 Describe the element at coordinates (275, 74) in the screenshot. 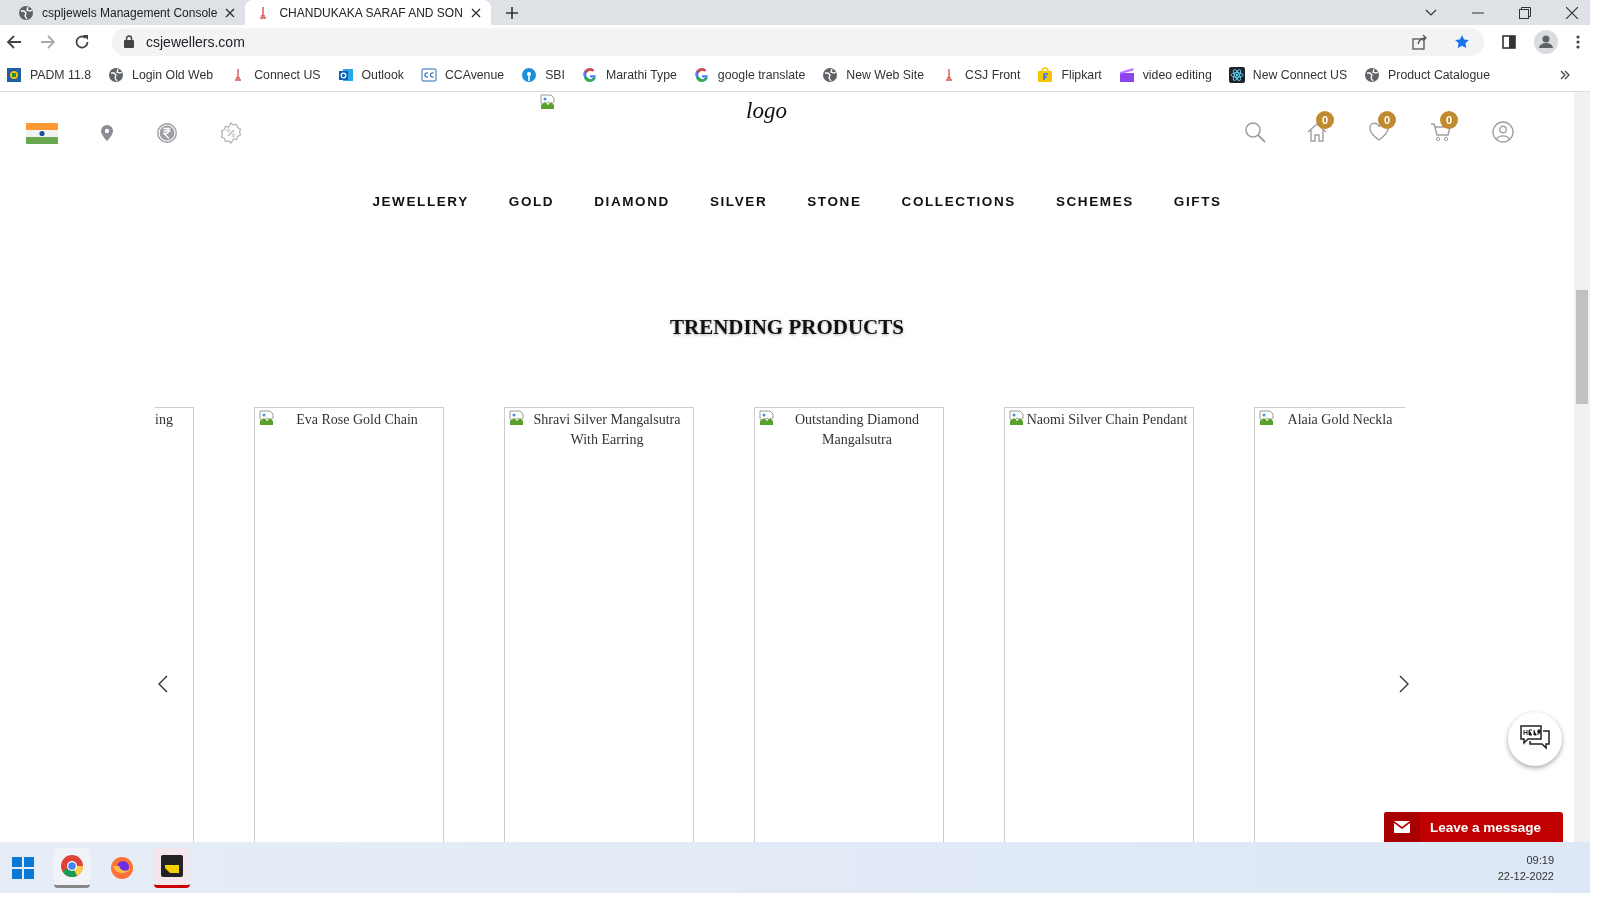

I see `bookmark-link: Connect US` at that location.